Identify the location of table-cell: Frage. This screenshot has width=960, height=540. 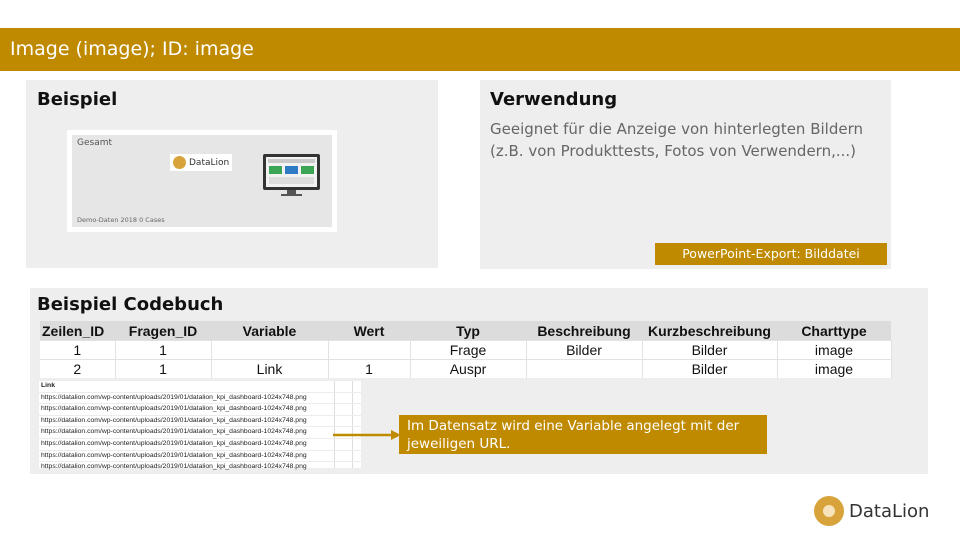
(468, 350).